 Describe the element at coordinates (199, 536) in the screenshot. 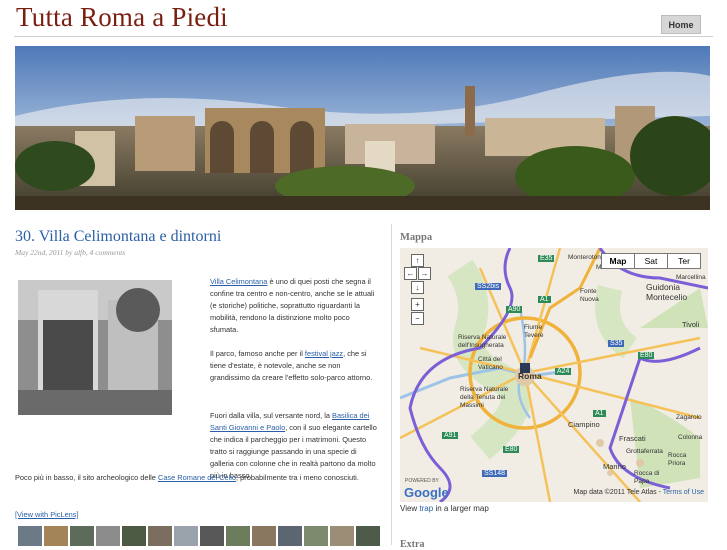

I see `photo-thumbnail-strip` at that location.